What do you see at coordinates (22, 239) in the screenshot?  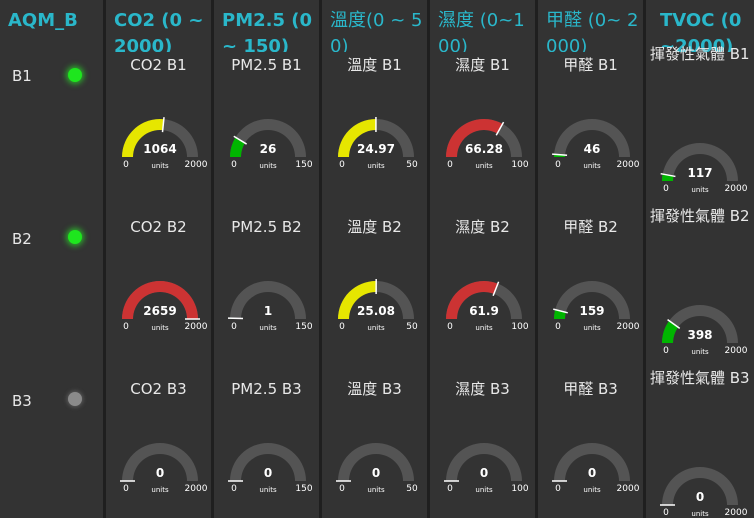 I see `device-row-label: B2` at bounding box center [22, 239].